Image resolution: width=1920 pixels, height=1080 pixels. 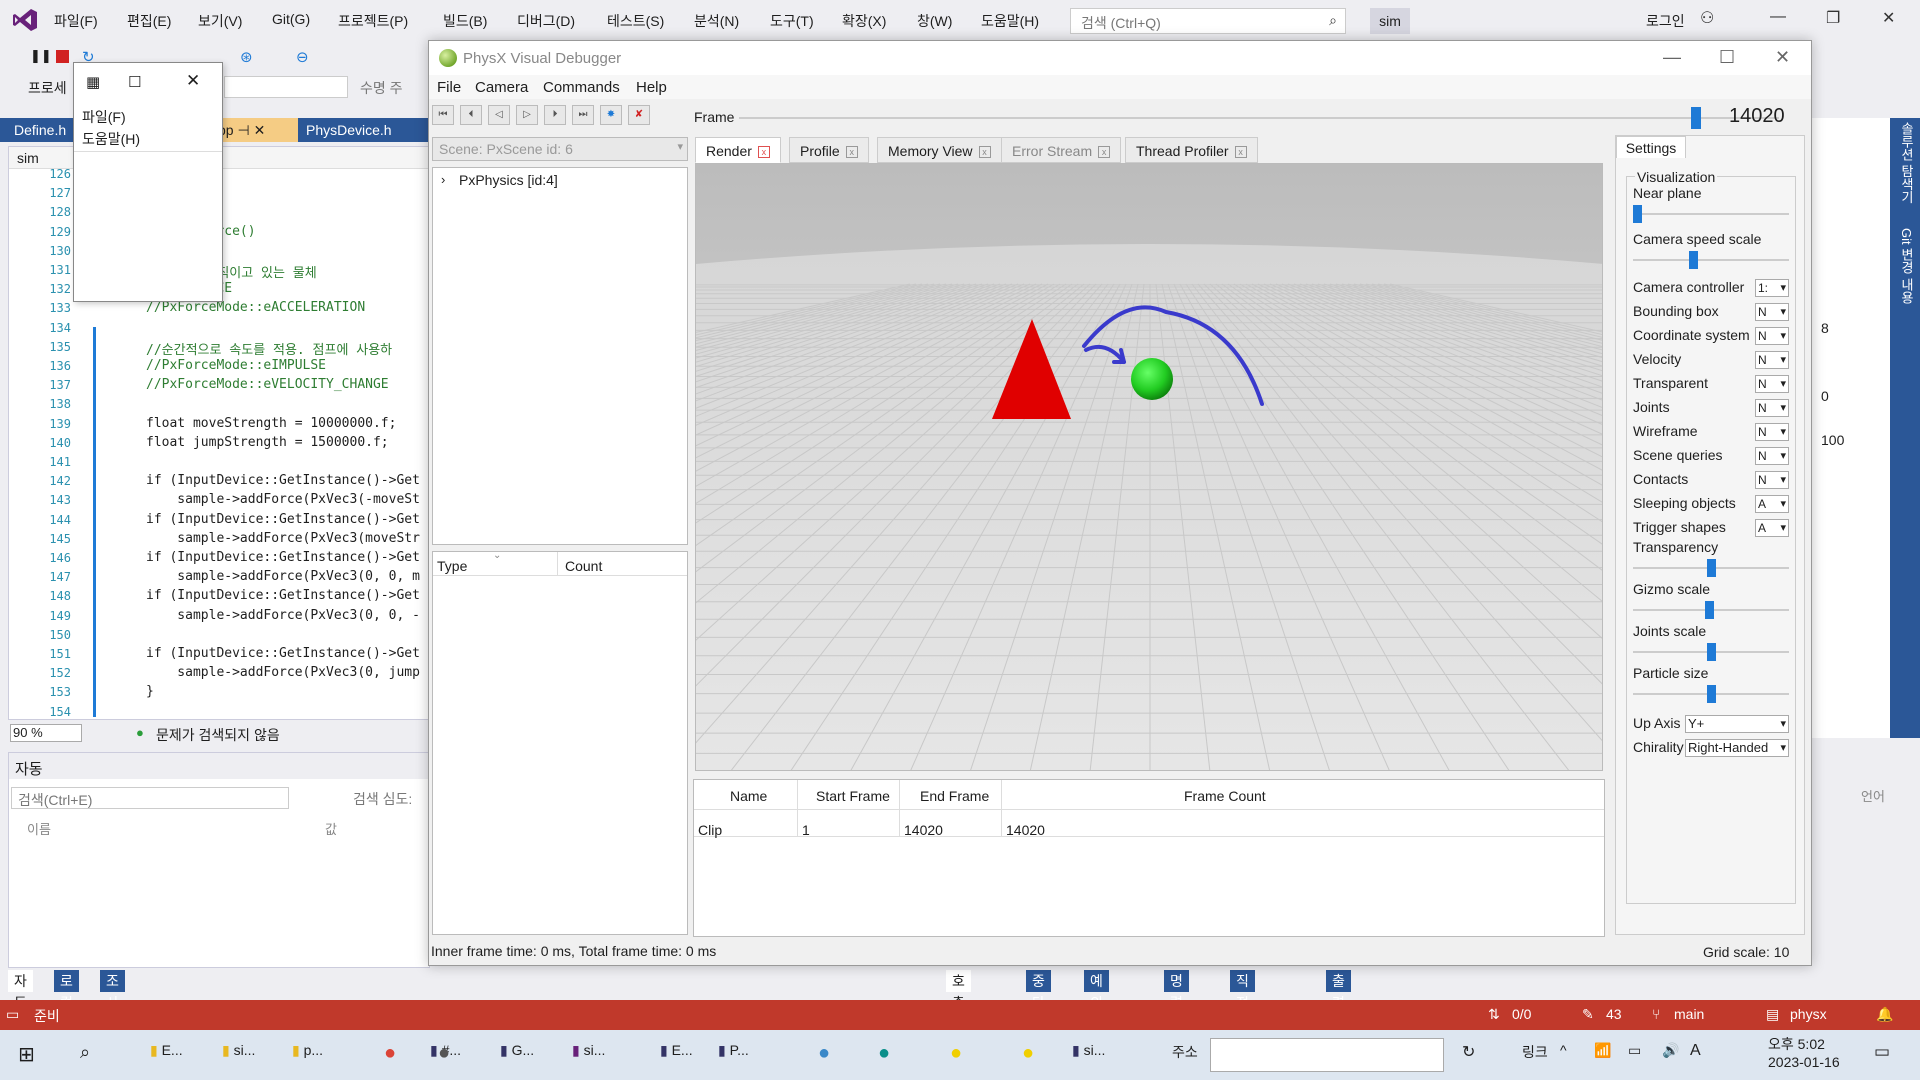 What do you see at coordinates (1327, 1055) in the screenshot?
I see `address-input` at bounding box center [1327, 1055].